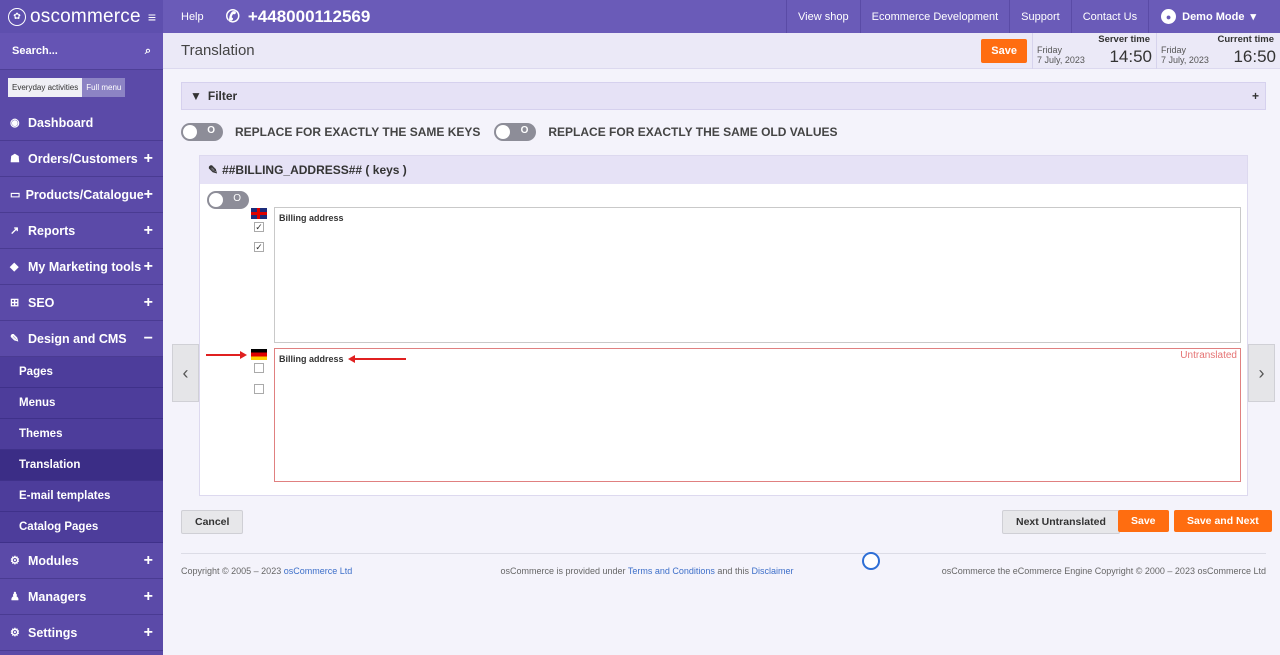  I want to click on search-icon: ⌕, so click(148, 51).